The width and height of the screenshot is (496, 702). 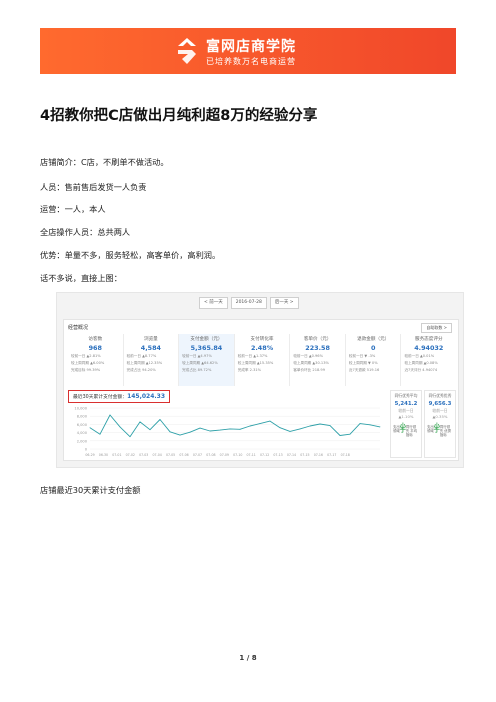 I want to click on header-banner: 富网店商学院 已培养数万名电商运营, so click(x=248, y=51).